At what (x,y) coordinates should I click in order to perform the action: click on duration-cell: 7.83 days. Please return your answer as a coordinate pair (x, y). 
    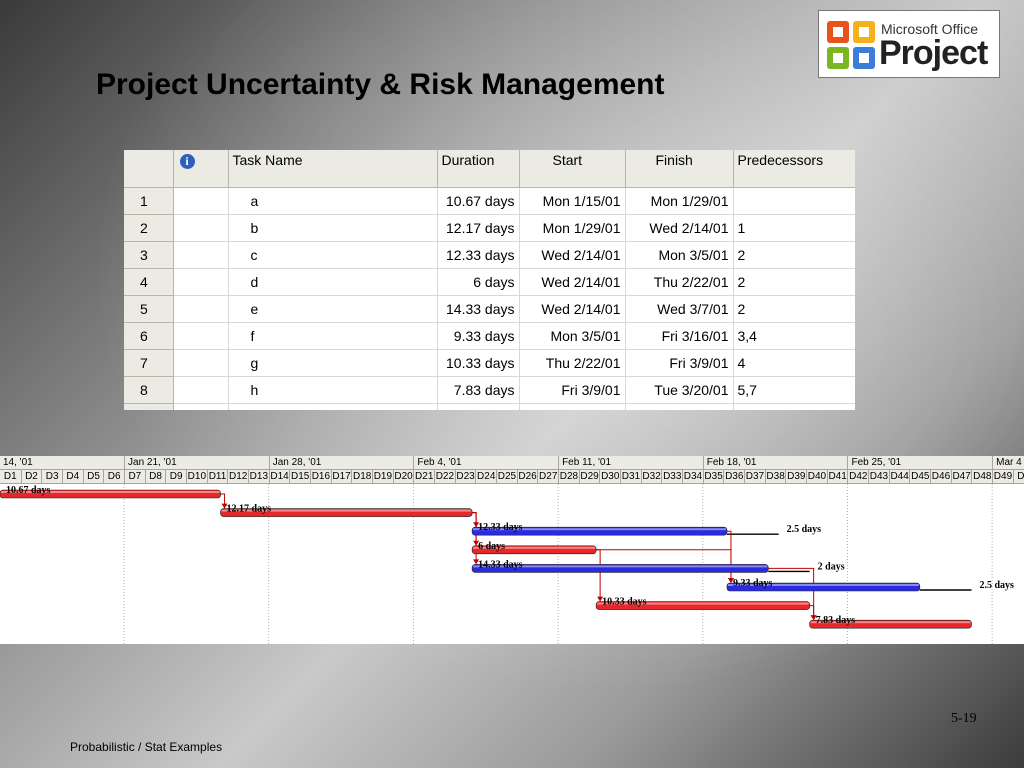
    Looking at the image, I should click on (478, 390).